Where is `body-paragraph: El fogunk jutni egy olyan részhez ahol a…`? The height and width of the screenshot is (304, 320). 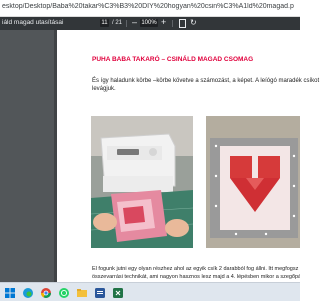 body-paragraph: El fogunk jutni egy olyan részhez ahol a… is located at coordinates (196, 273).